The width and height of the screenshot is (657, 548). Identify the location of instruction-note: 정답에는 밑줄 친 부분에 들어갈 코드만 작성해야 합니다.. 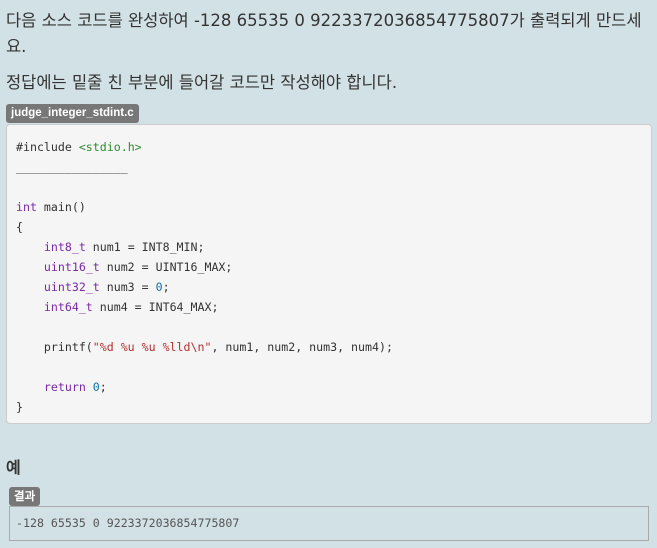
(202, 82).